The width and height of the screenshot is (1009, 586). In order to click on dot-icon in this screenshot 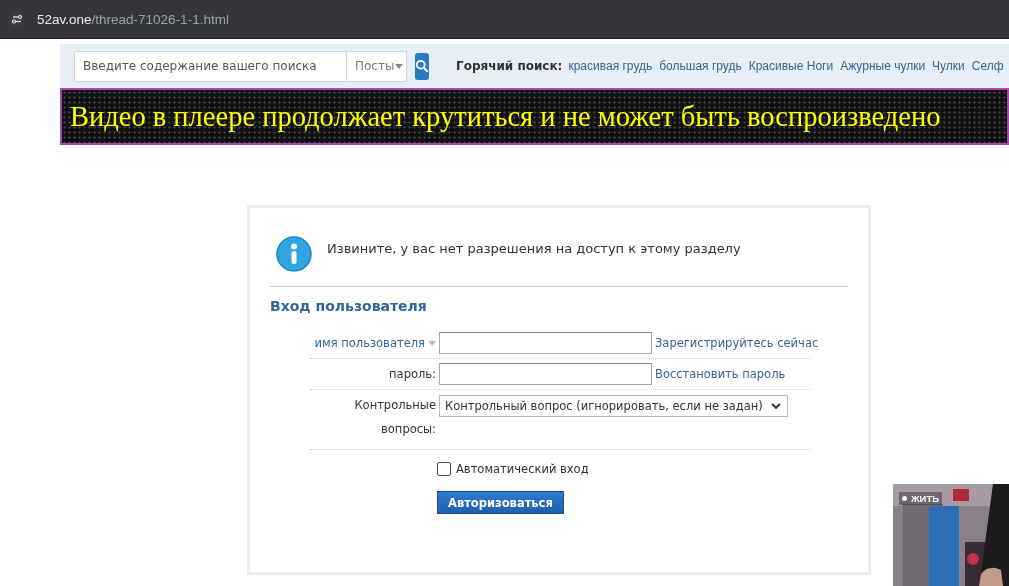, I will do `click(904, 498)`.